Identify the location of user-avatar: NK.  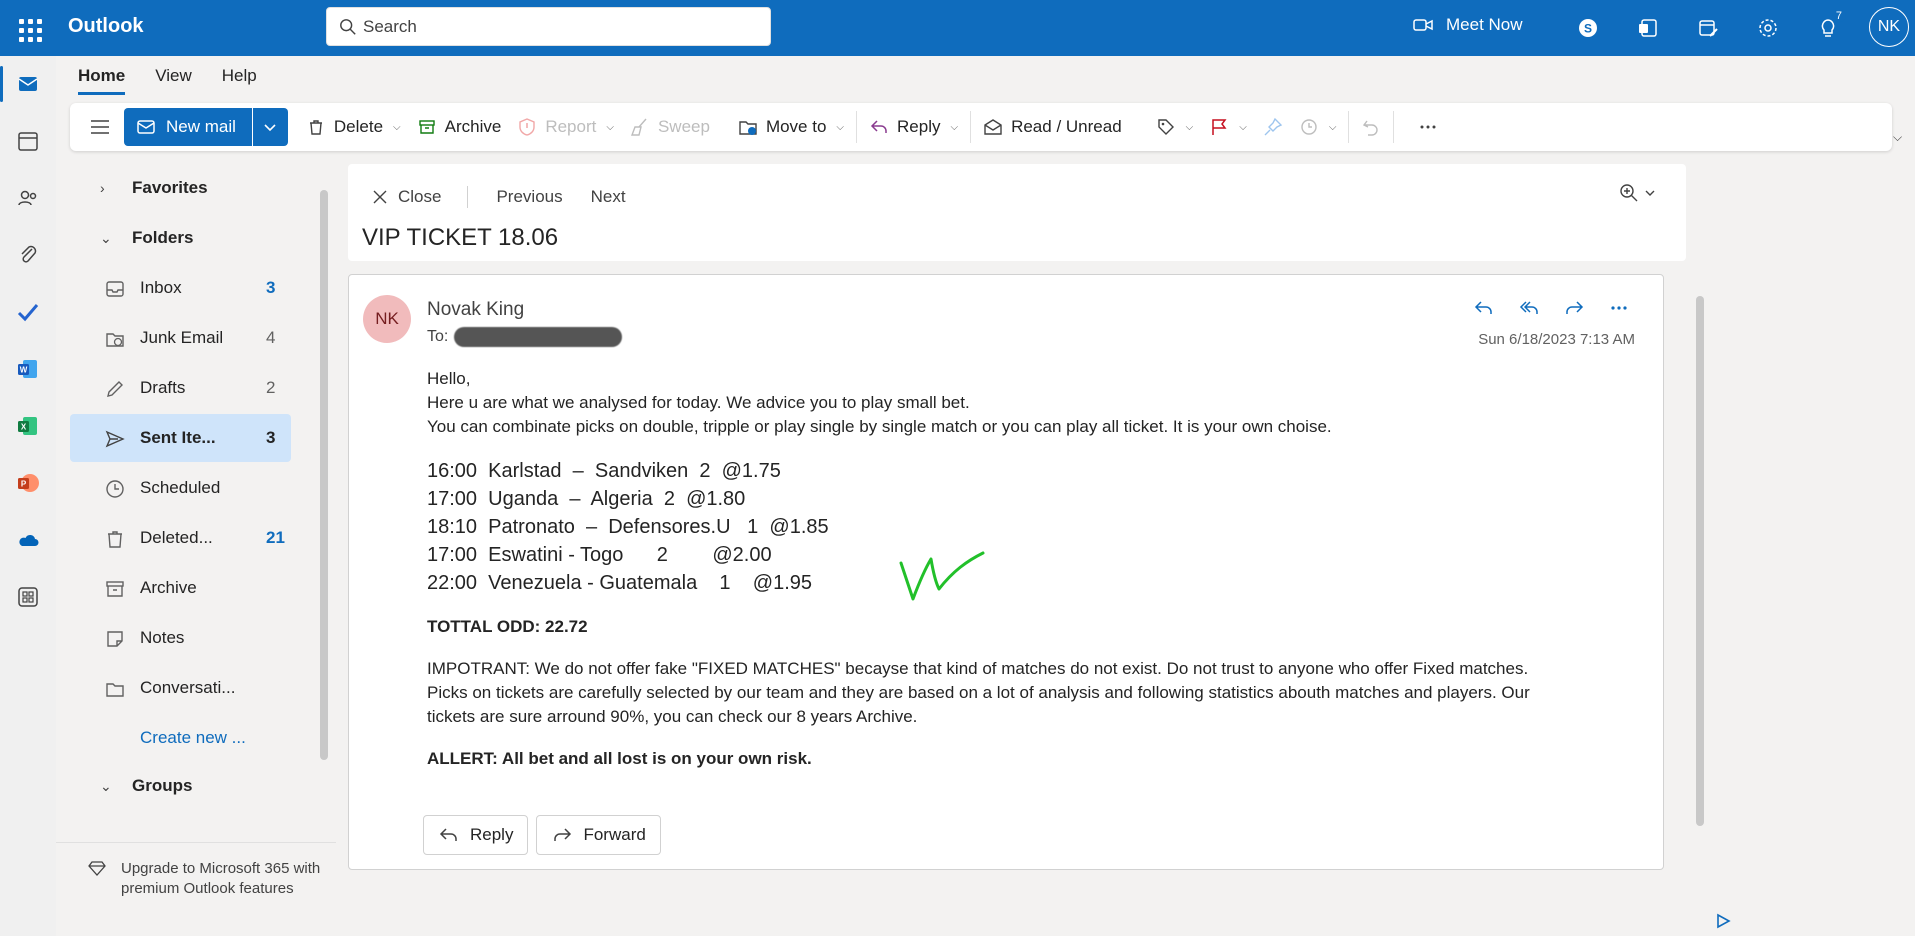
(1889, 27).